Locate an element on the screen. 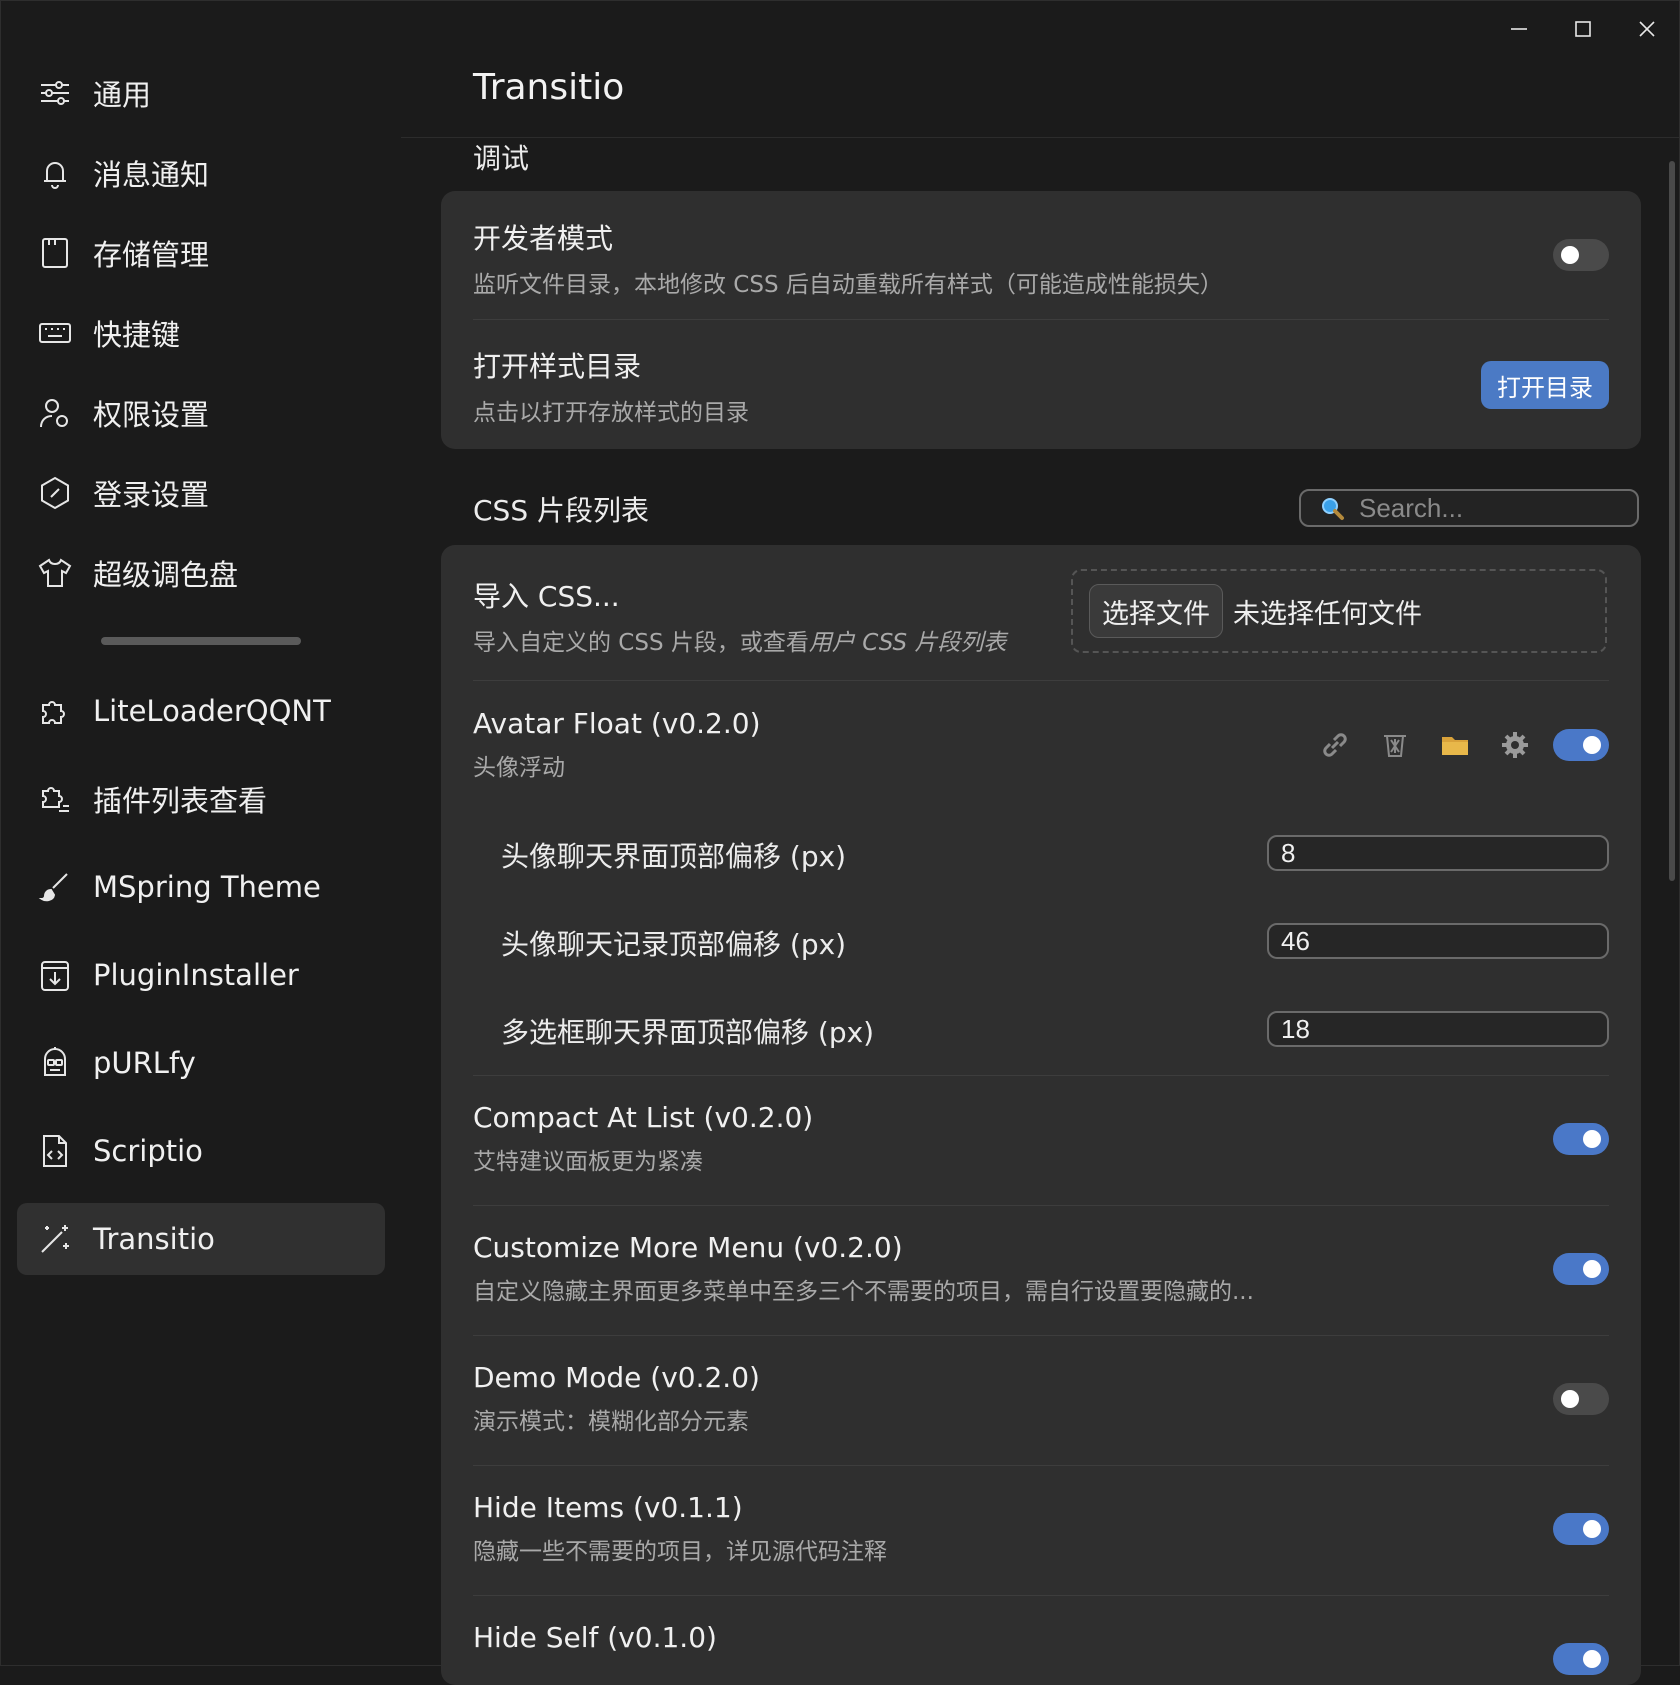 This screenshot has width=1680, height=1685. robot-icon is located at coordinates (55, 1063).